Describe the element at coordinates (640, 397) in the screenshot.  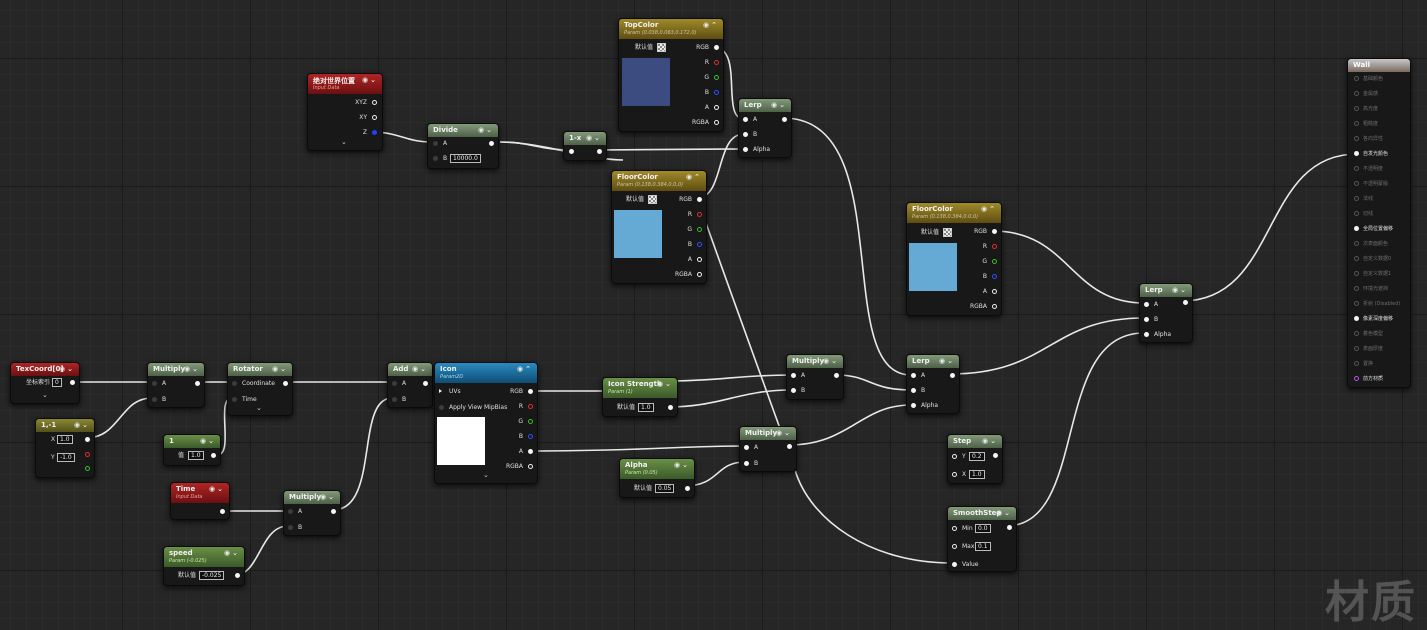
I see `icon-strength-node: Icon Strength Param (1) ◉⌄ 默认值 1.0` at that location.